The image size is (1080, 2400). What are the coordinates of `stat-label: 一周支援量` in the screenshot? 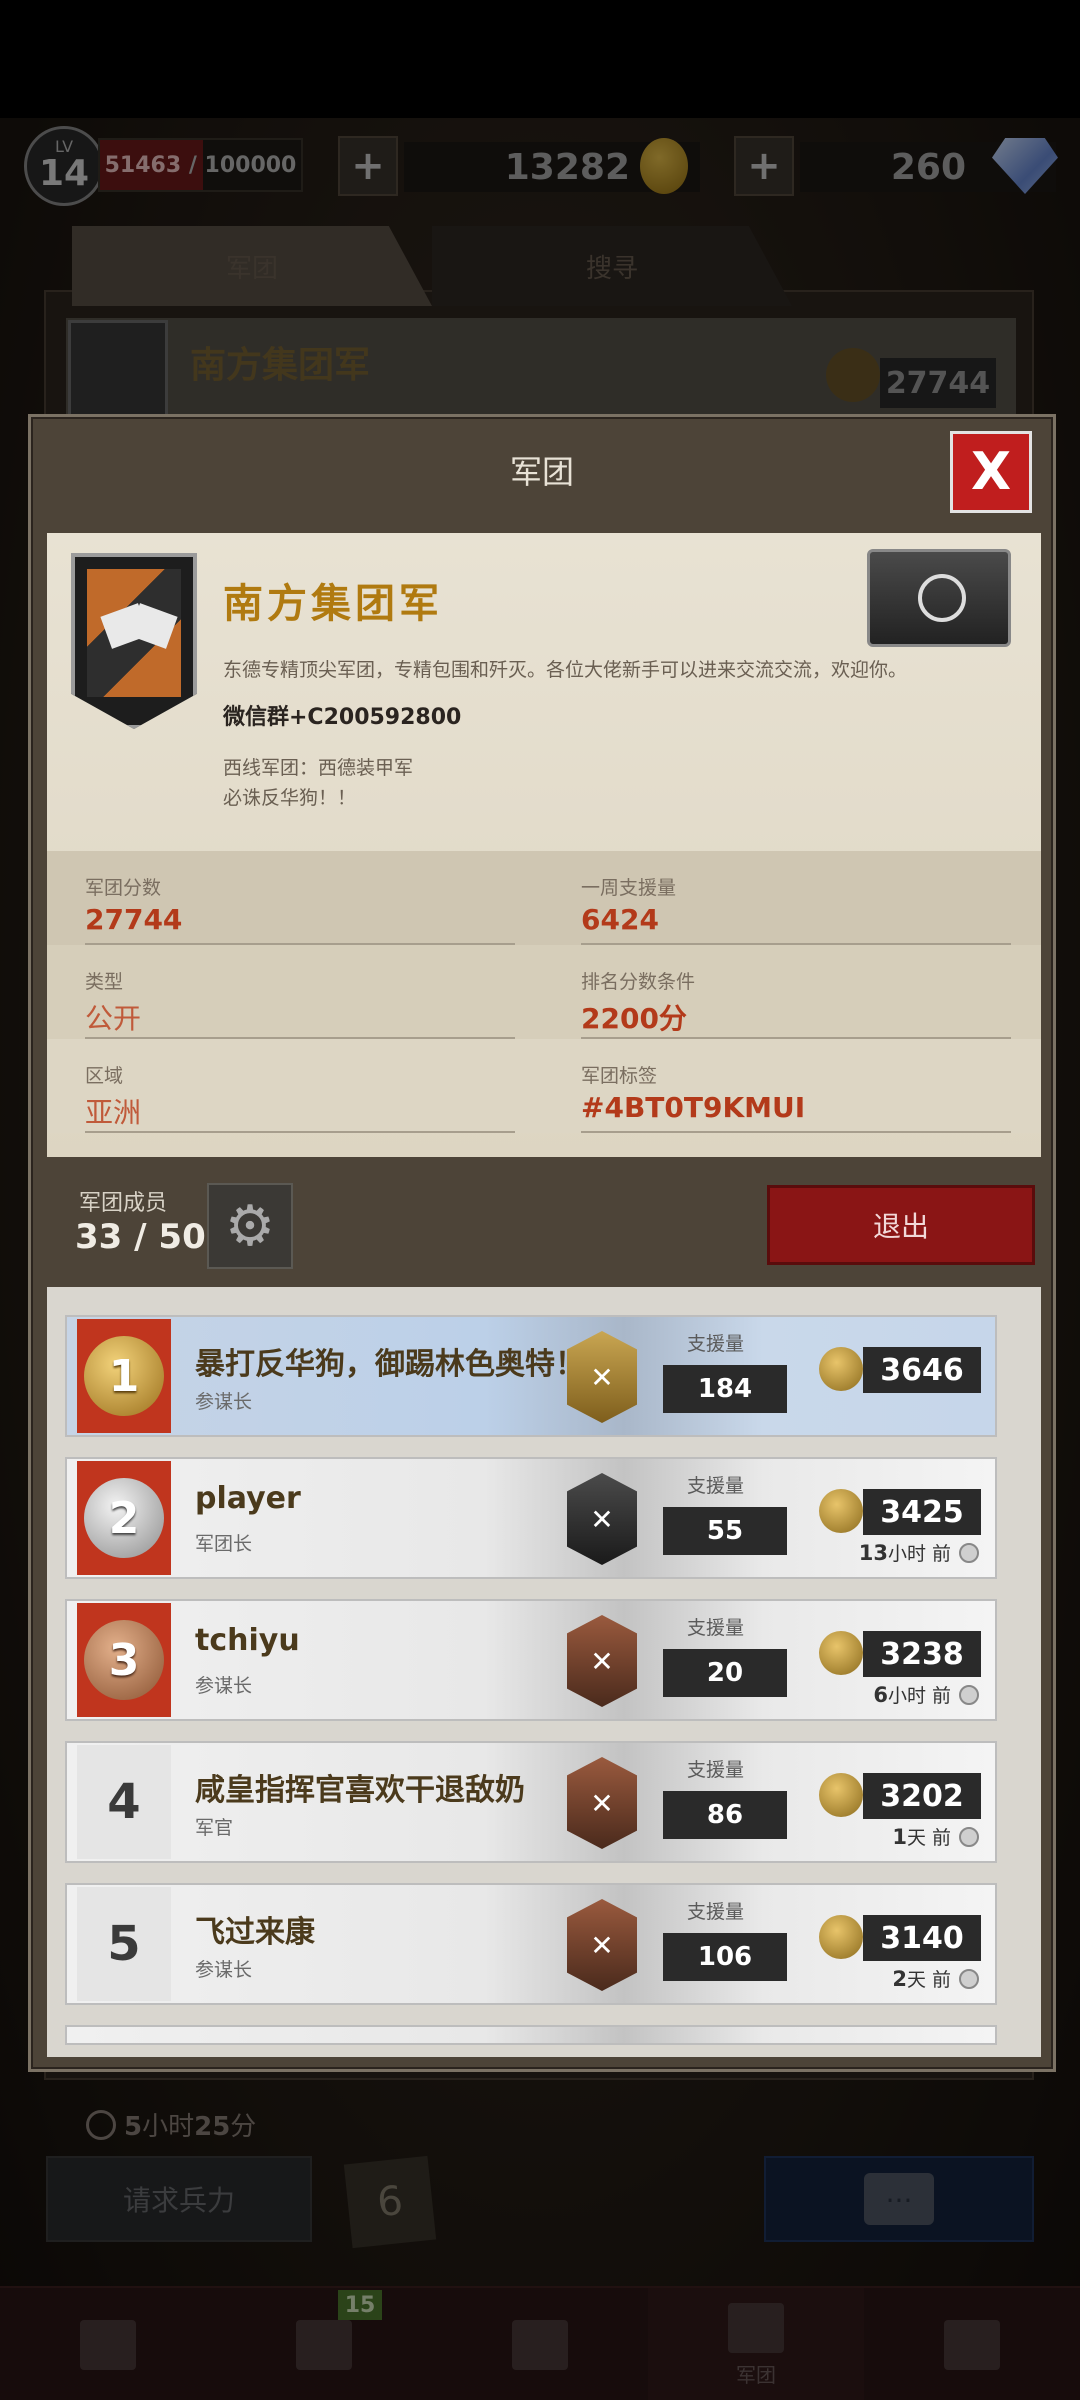 It's located at (629, 888).